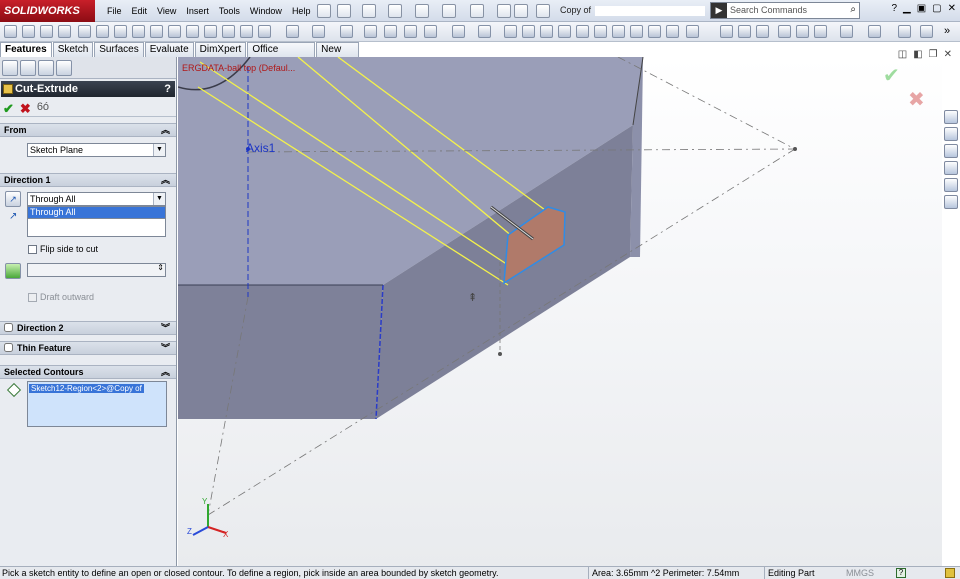 The width and height of the screenshot is (960, 579). Describe the element at coordinates (281, 55) in the screenshot. I see `tab-office-products: Office Products` at that location.